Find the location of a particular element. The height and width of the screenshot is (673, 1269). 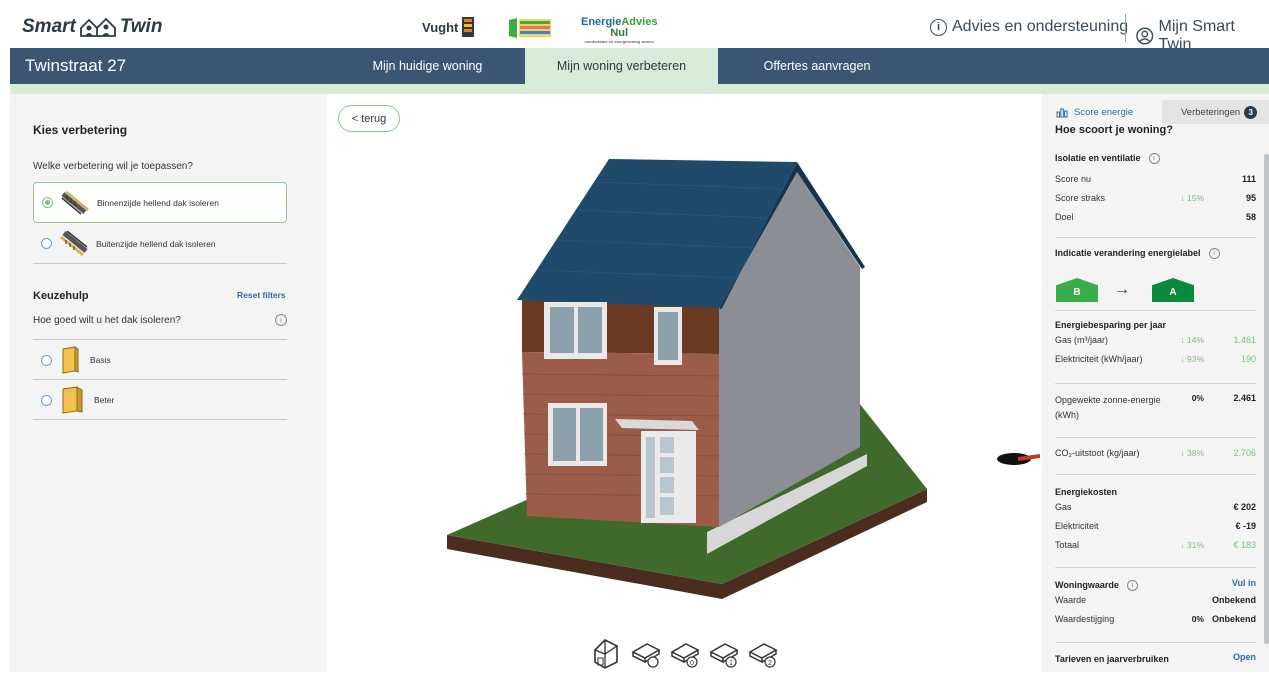

vught-logo: Vught is located at coordinates (448, 27).